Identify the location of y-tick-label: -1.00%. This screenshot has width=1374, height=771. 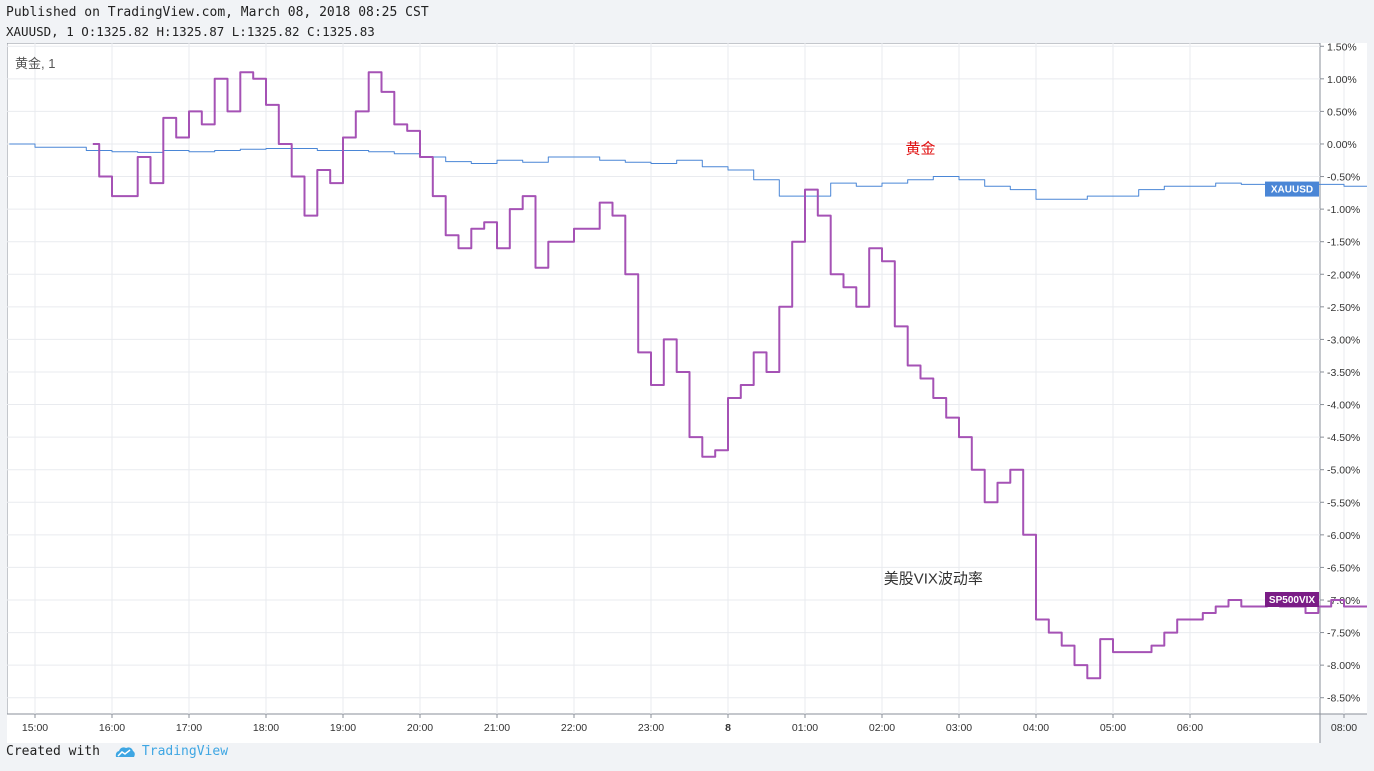
(1343, 210).